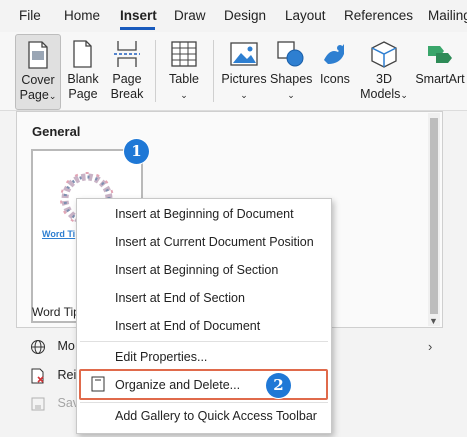 The height and width of the screenshot is (437, 467). What do you see at coordinates (38, 55) in the screenshot?
I see `cover-page-icon` at bounding box center [38, 55].